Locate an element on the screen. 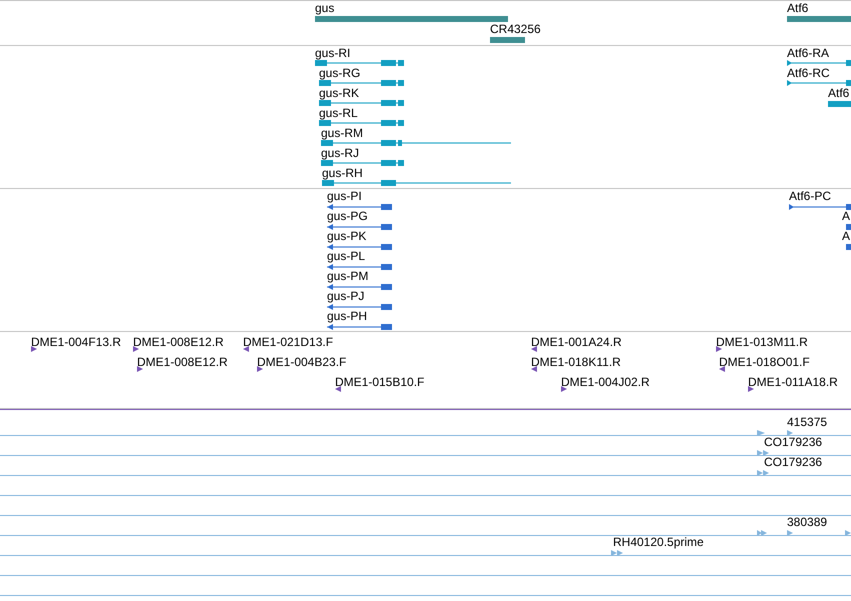 Image resolution: width=851 pixels, height=601 pixels. feature-label: gus-PK is located at coordinates (346, 236).